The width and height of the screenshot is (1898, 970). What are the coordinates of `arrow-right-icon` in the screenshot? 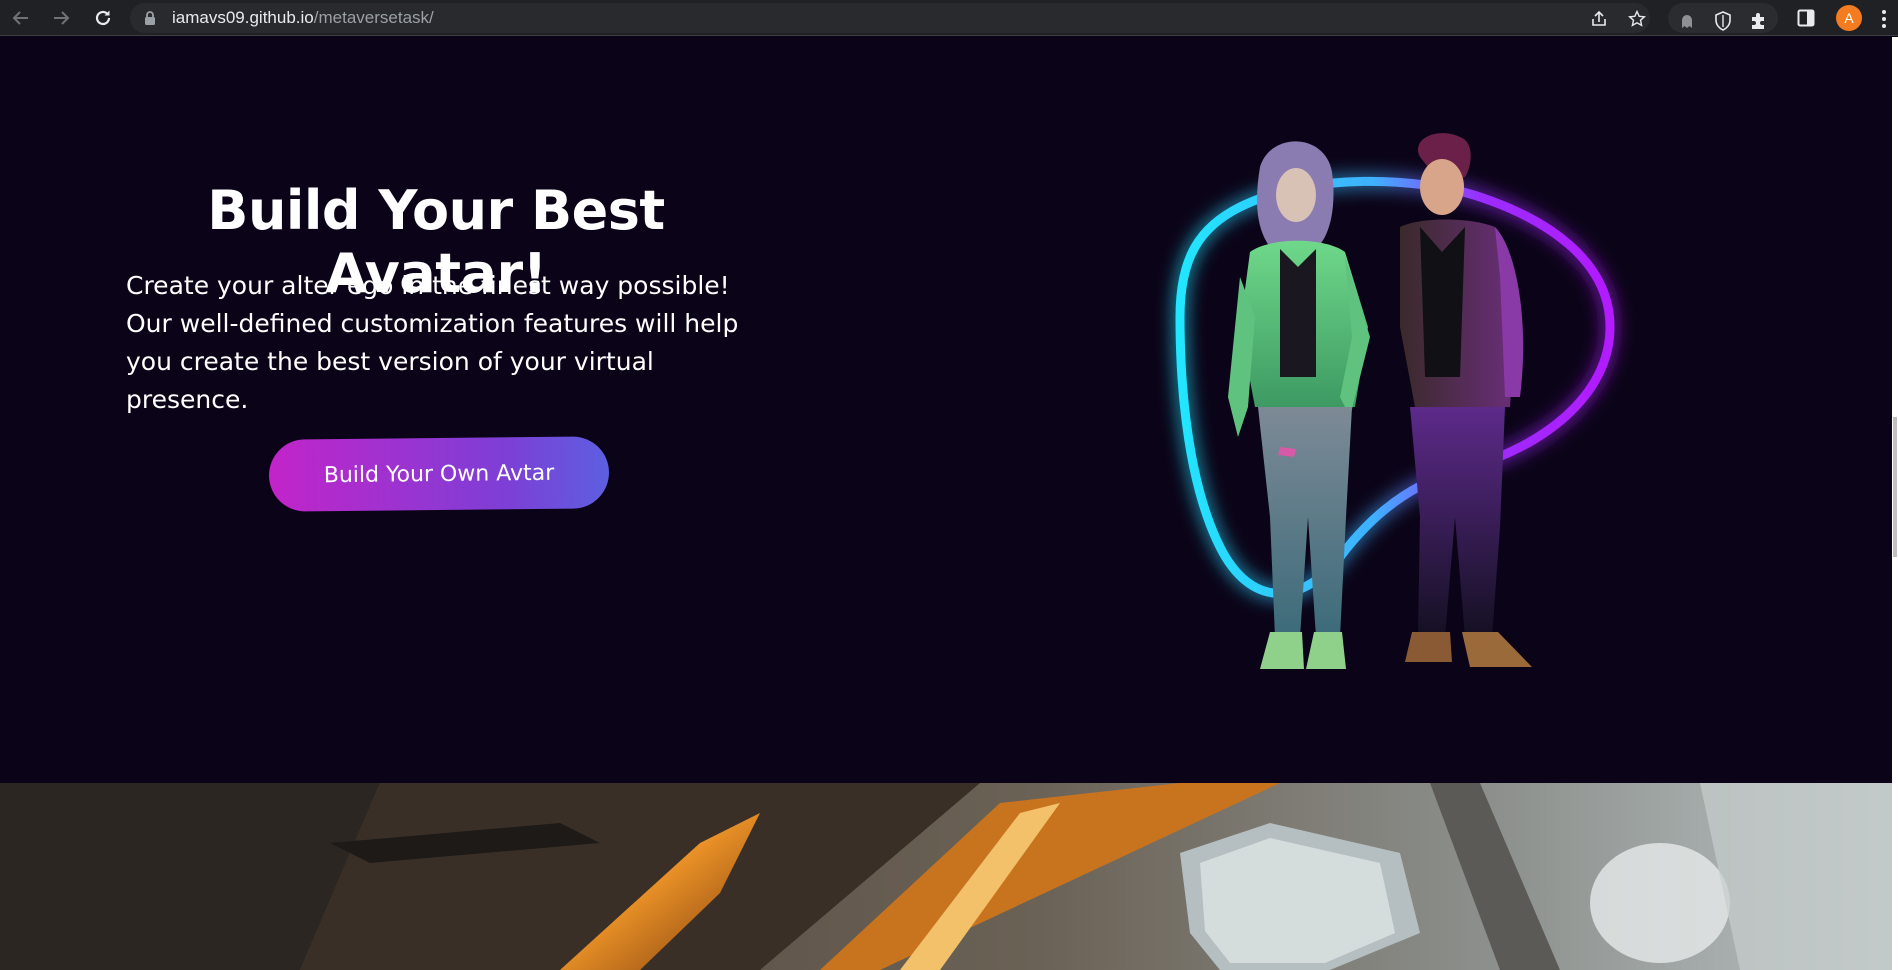 It's located at (62, 18).